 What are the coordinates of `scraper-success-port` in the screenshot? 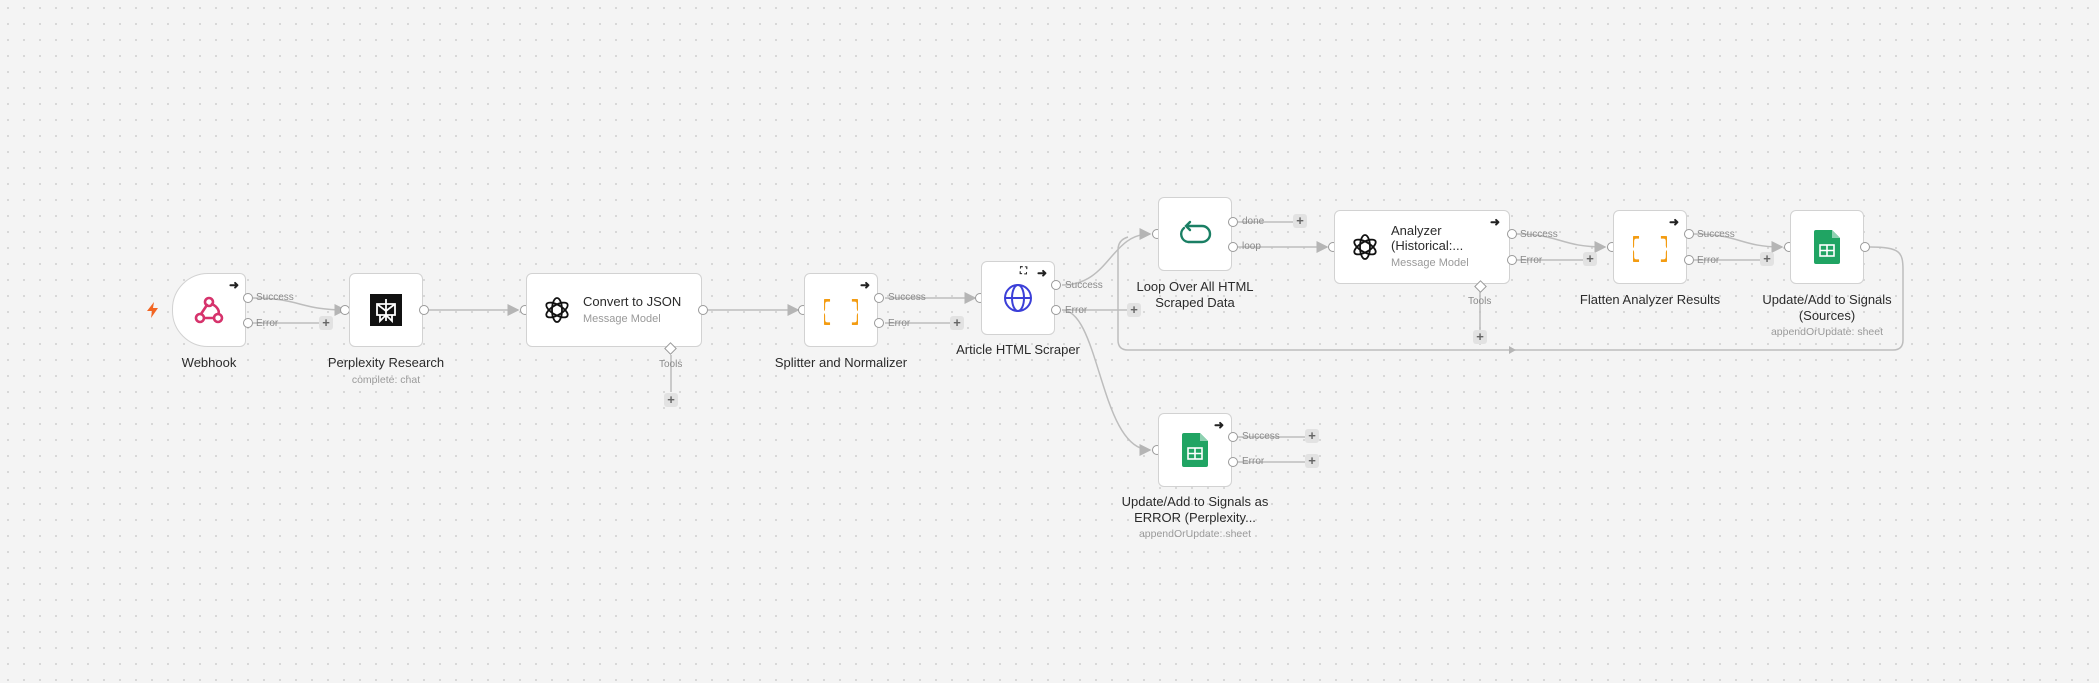 It's located at (1056, 285).